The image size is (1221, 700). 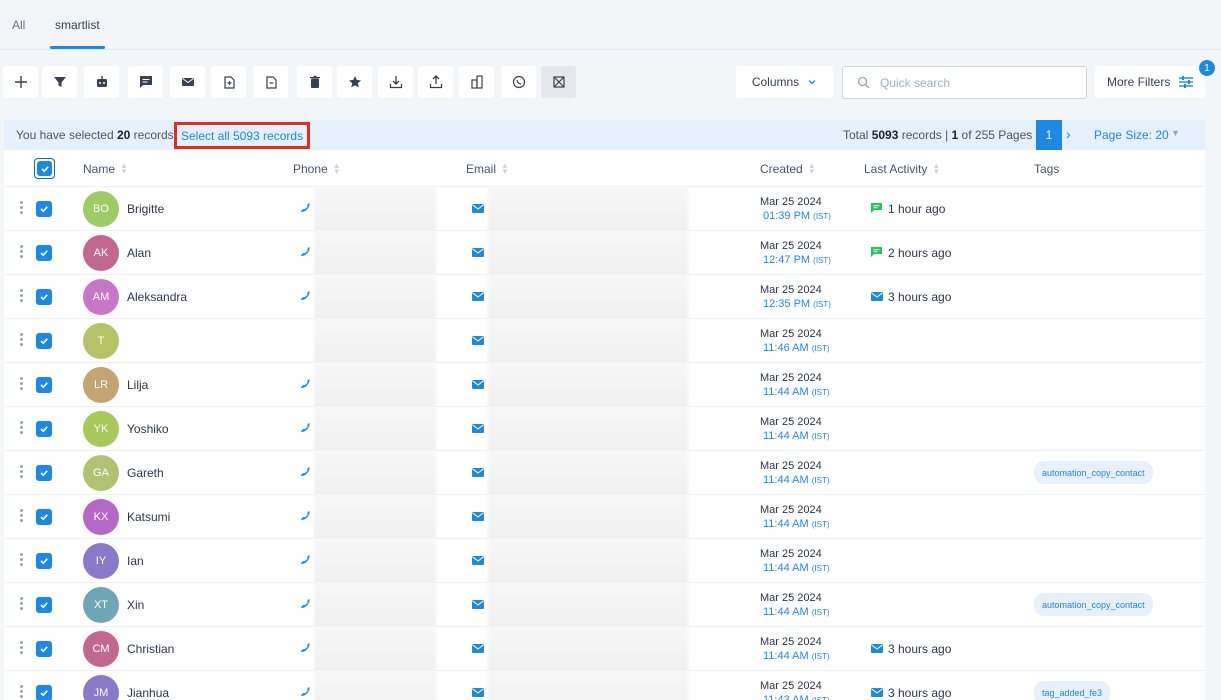 What do you see at coordinates (1072, 690) in the screenshot?
I see `tag-chip: tag_added_fe3` at bounding box center [1072, 690].